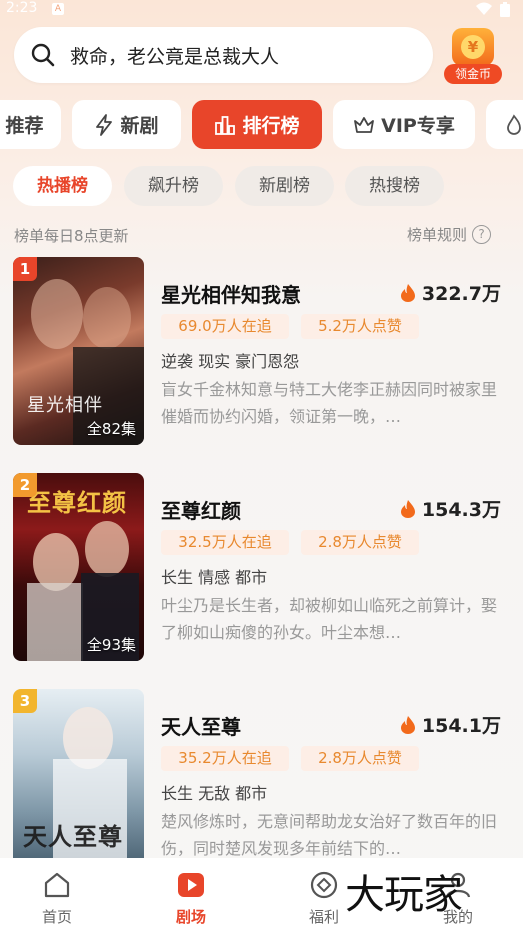  Describe the element at coordinates (461, 726) in the screenshot. I see `heat-value: 154.1万` at that location.